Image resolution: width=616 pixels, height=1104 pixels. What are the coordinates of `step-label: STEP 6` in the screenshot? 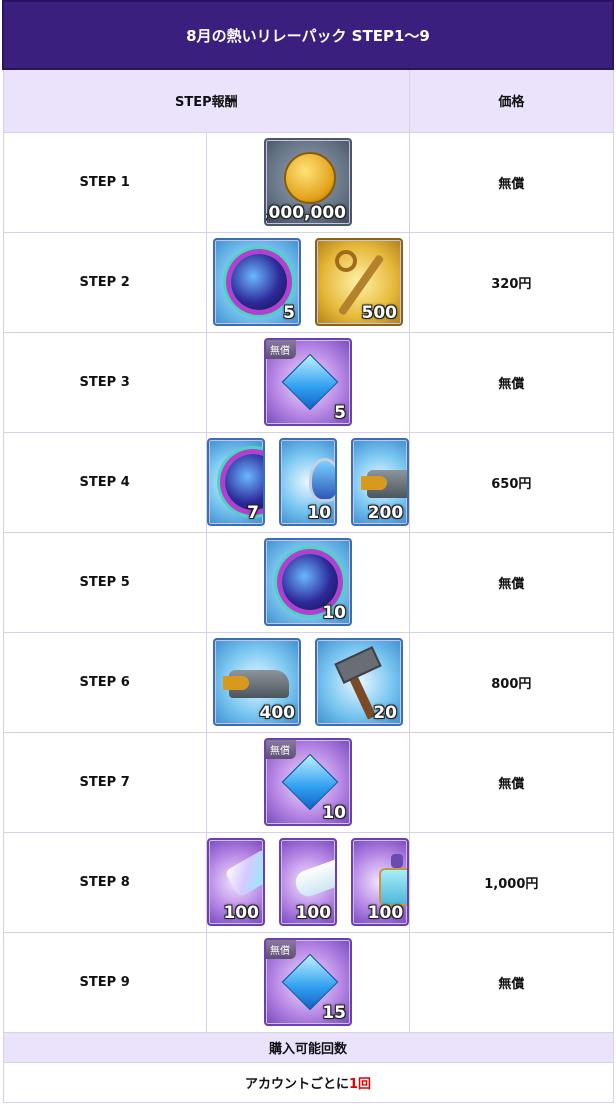 It's located at (104, 682).